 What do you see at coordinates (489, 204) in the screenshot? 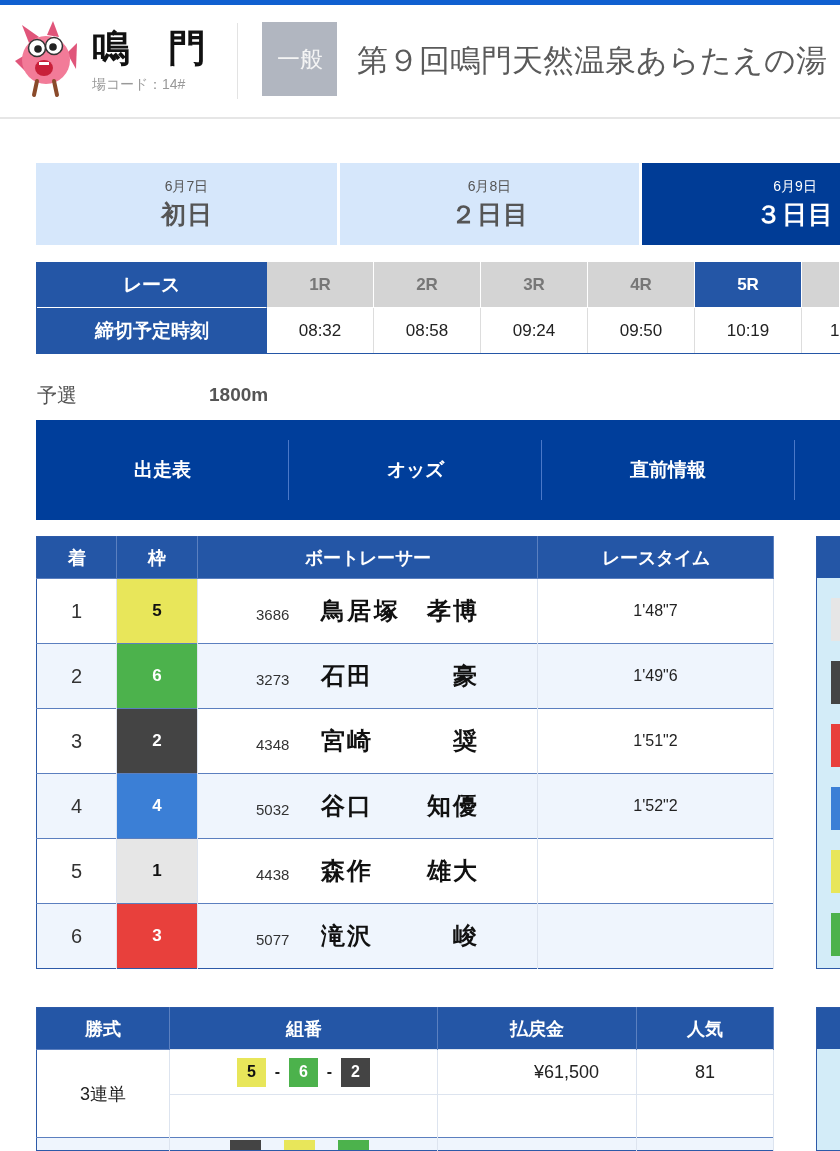
I see `day-tab: 6月8日 ２日目` at bounding box center [489, 204].